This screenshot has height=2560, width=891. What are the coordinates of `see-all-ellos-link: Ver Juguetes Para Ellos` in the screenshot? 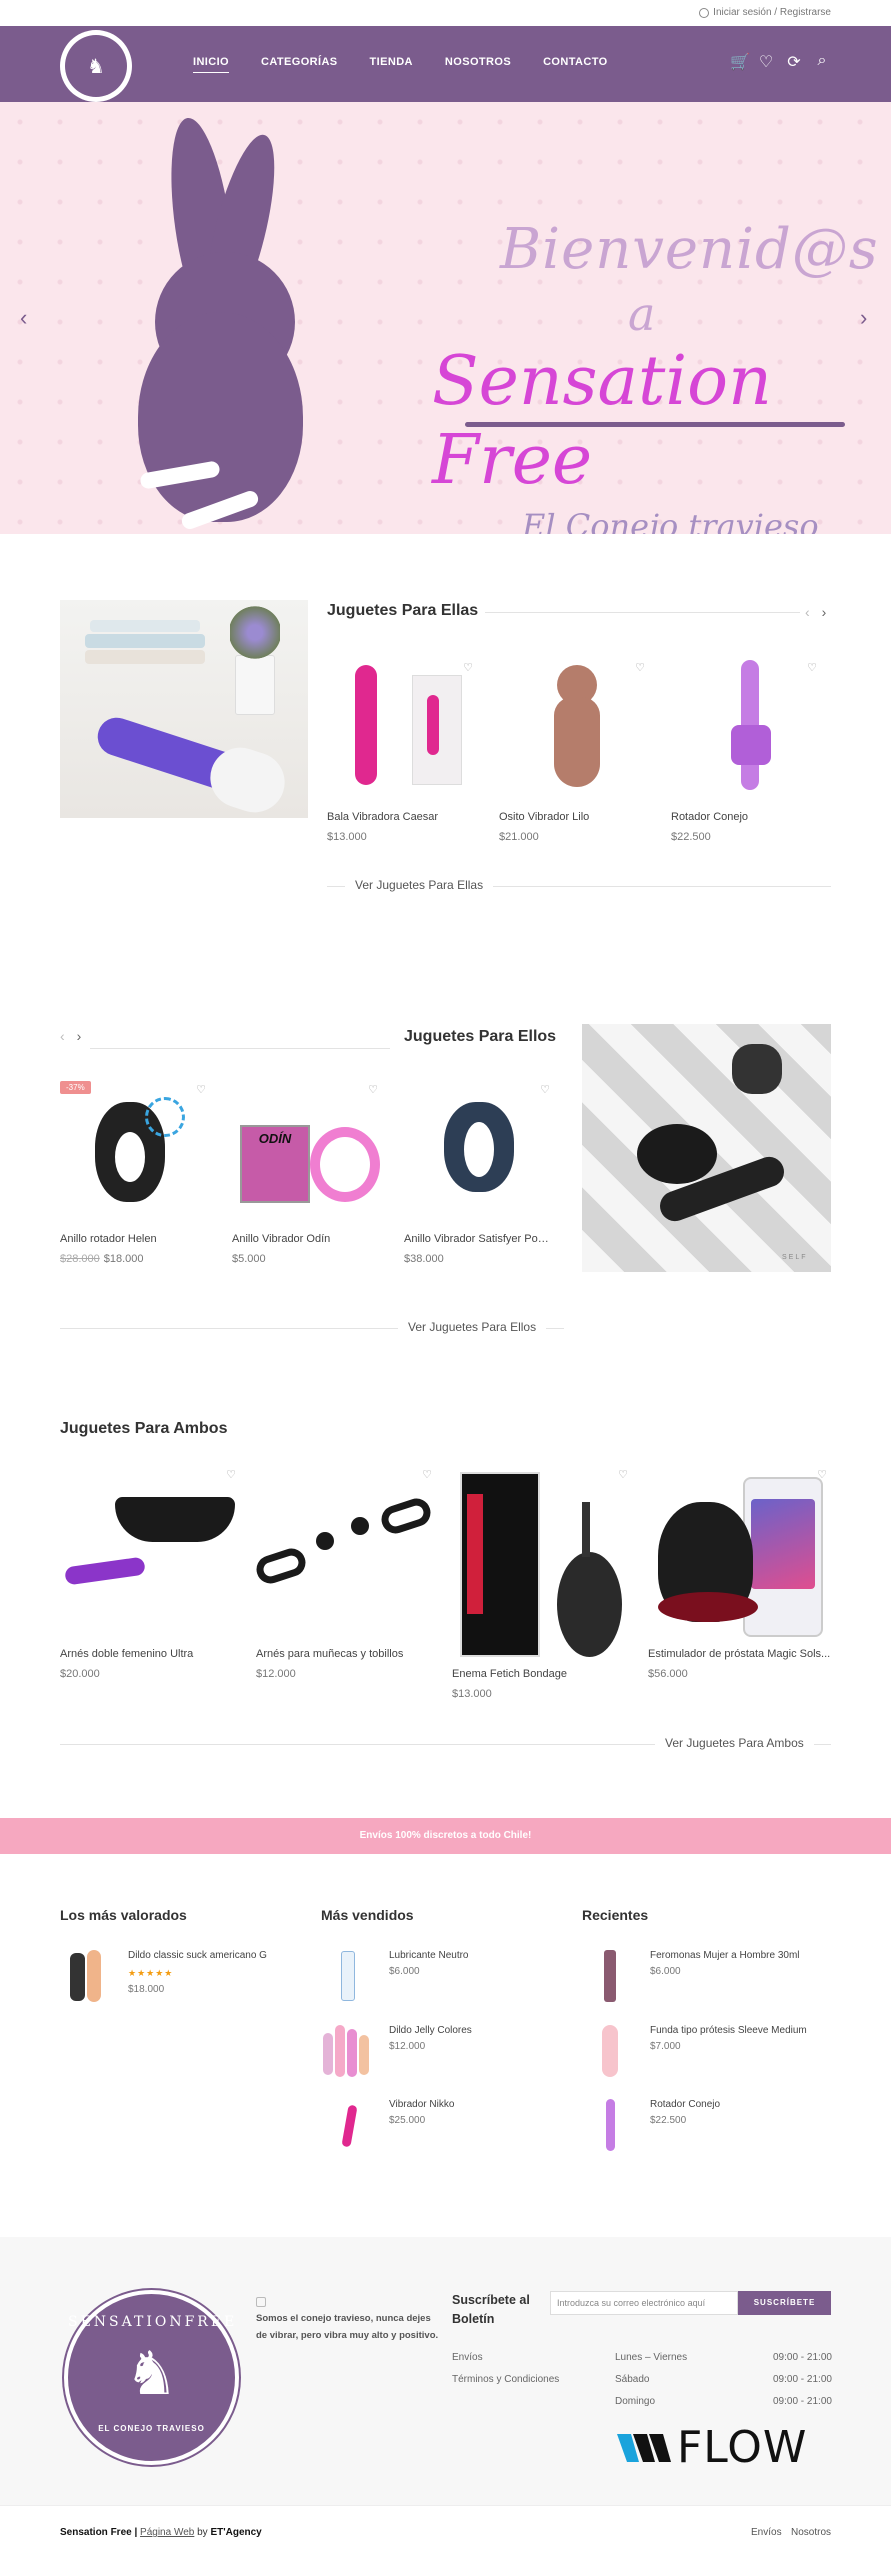 It's located at (472, 1327).